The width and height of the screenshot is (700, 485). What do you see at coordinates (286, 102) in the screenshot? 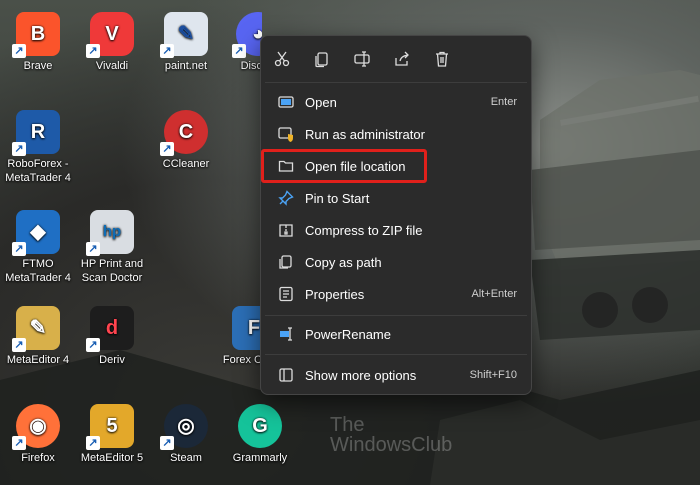
I see `open-icon` at bounding box center [286, 102].